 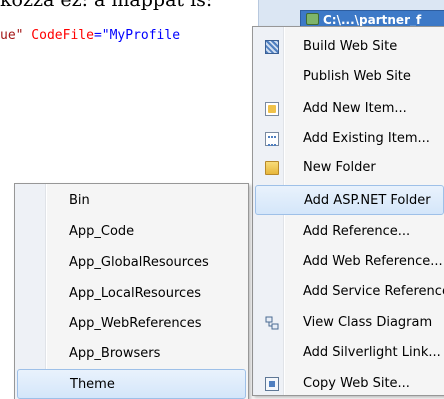 I want to click on submenu-item-app-browsers: App_Browsers, so click(x=131, y=354).